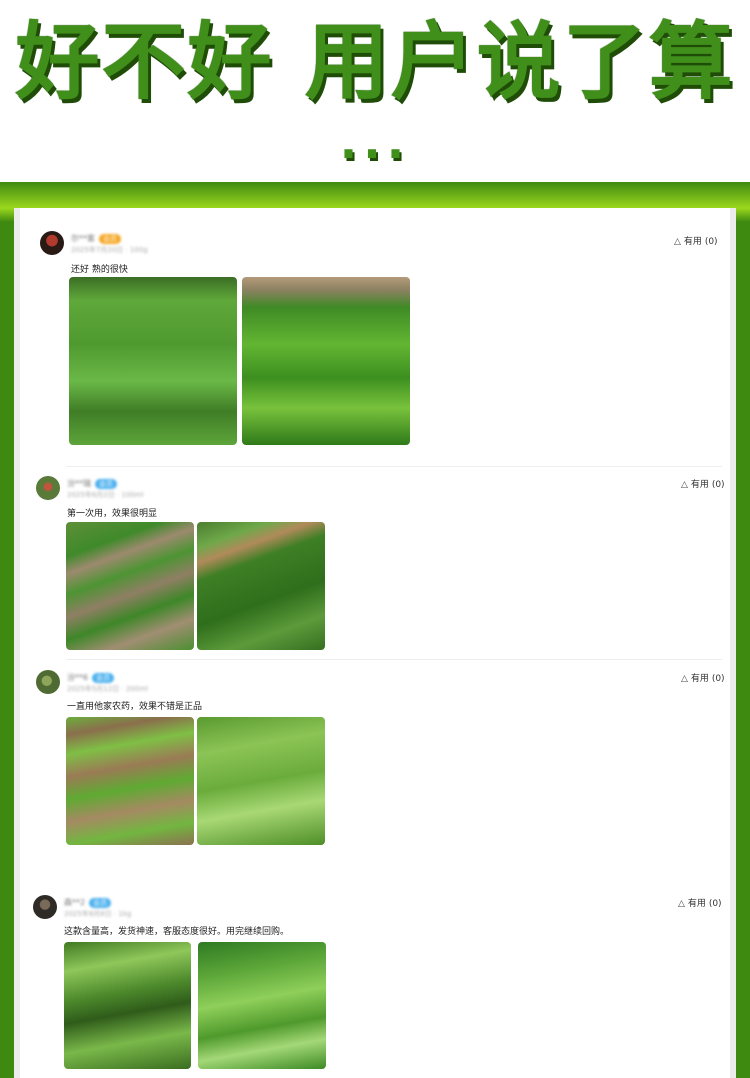 This screenshot has width=750, height=1078. I want to click on review-photo-seedling-rows, so click(130, 586).